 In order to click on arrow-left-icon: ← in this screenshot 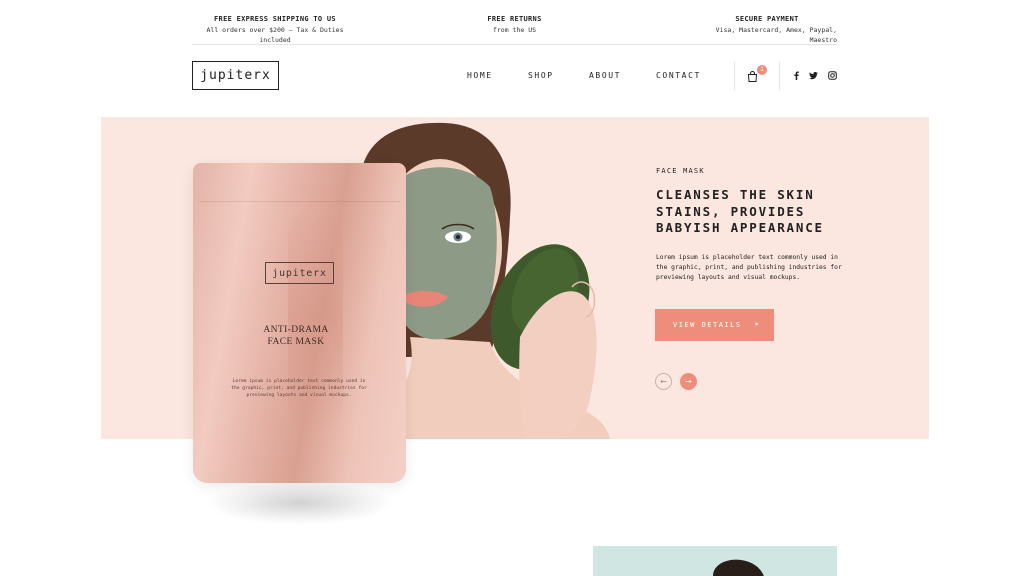, I will do `click(663, 381)`.